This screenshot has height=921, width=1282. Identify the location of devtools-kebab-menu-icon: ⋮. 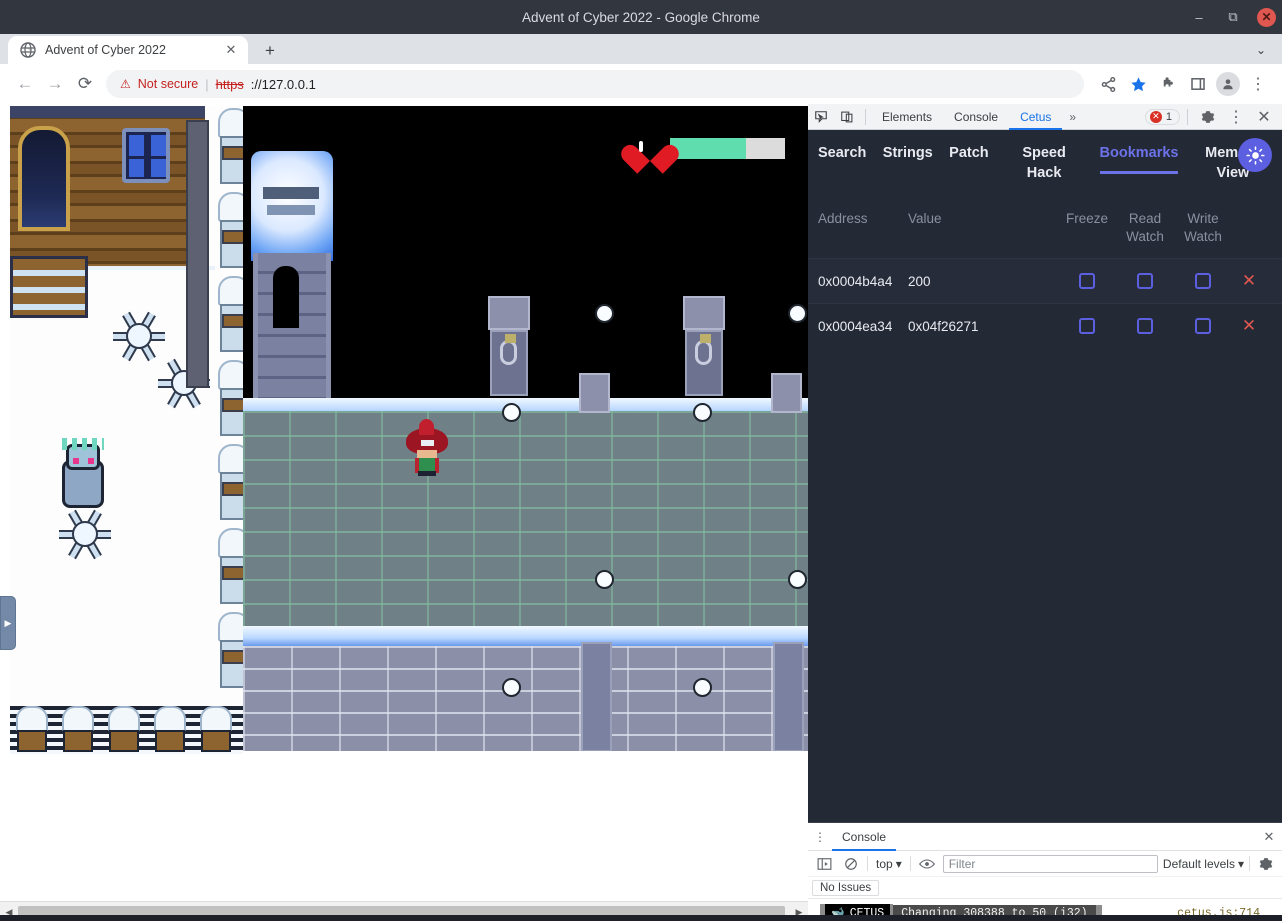
(1236, 117).